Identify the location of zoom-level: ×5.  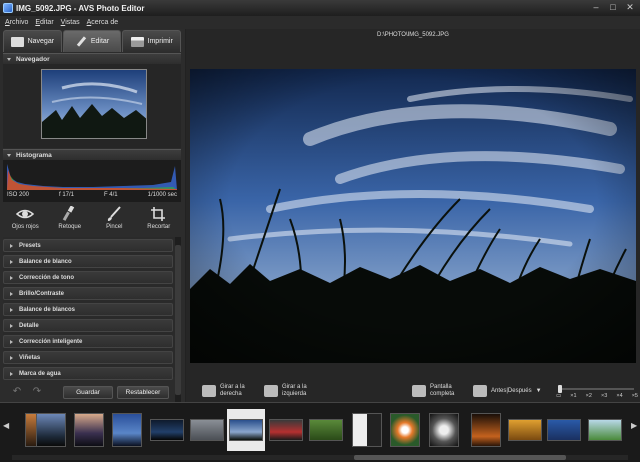
(635, 396).